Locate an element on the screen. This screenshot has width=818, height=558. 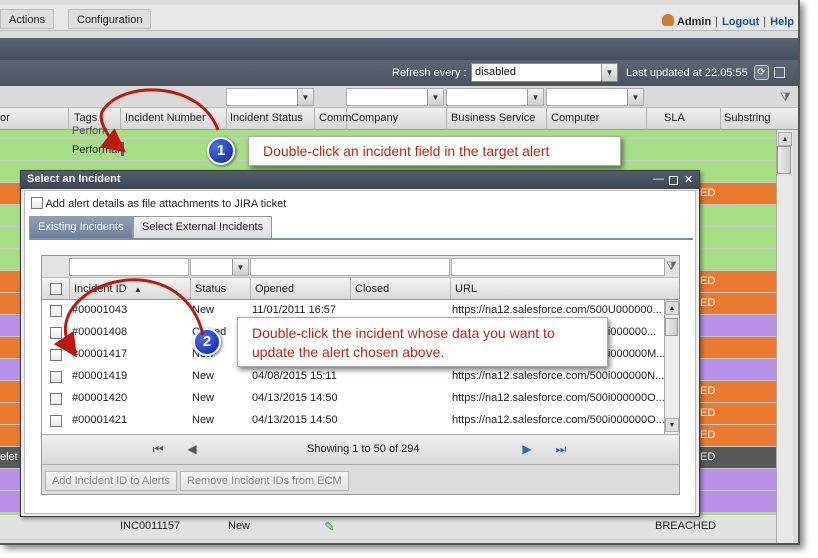
table-row: INC0011157 New ✎ BREACHED is located at coordinates (388, 527).